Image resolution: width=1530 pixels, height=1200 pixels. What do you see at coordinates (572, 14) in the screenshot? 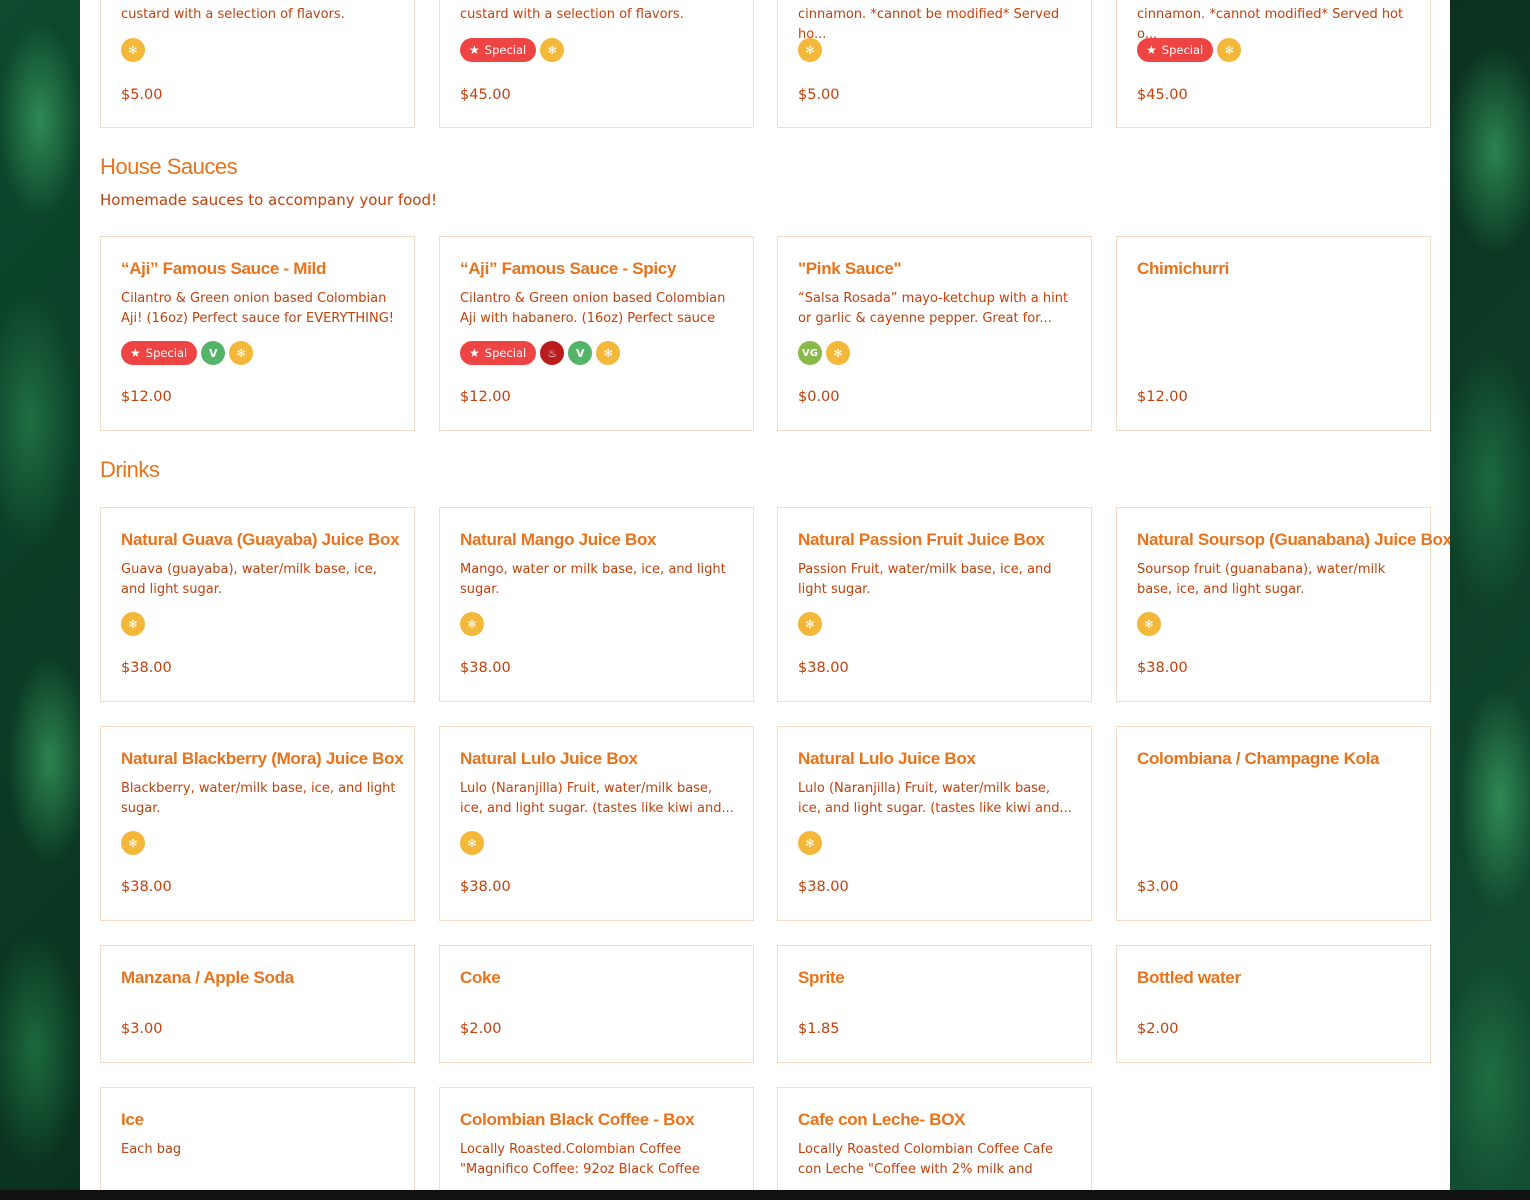
I see `item-description: custard with a selection of flavors.` at bounding box center [572, 14].